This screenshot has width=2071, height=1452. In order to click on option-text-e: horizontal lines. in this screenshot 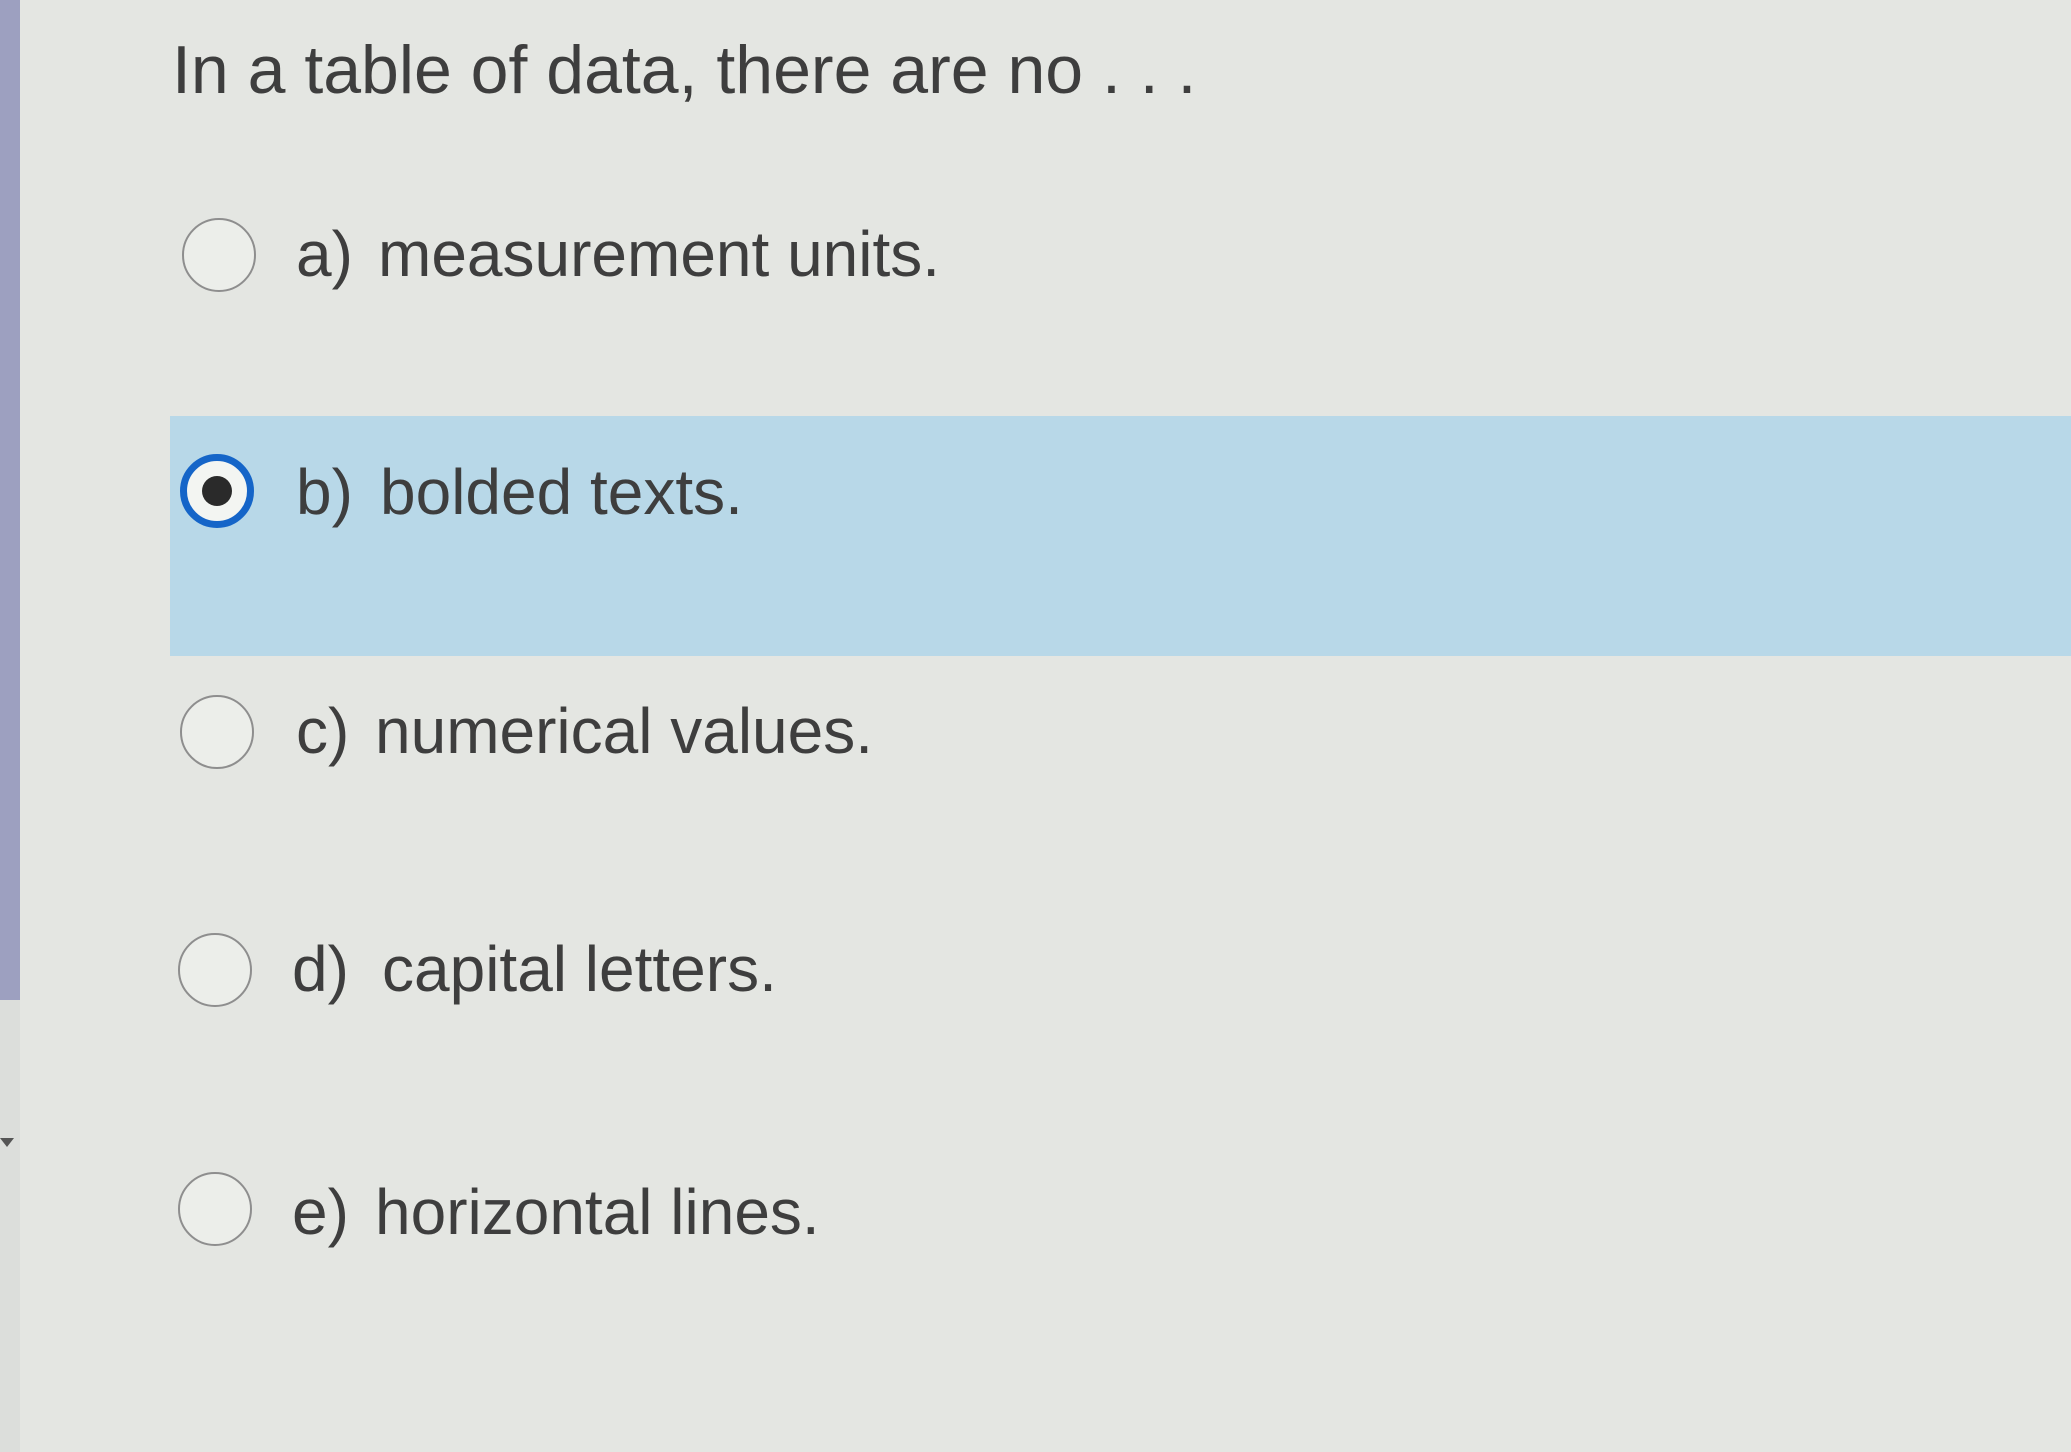, I will do `click(597, 1212)`.